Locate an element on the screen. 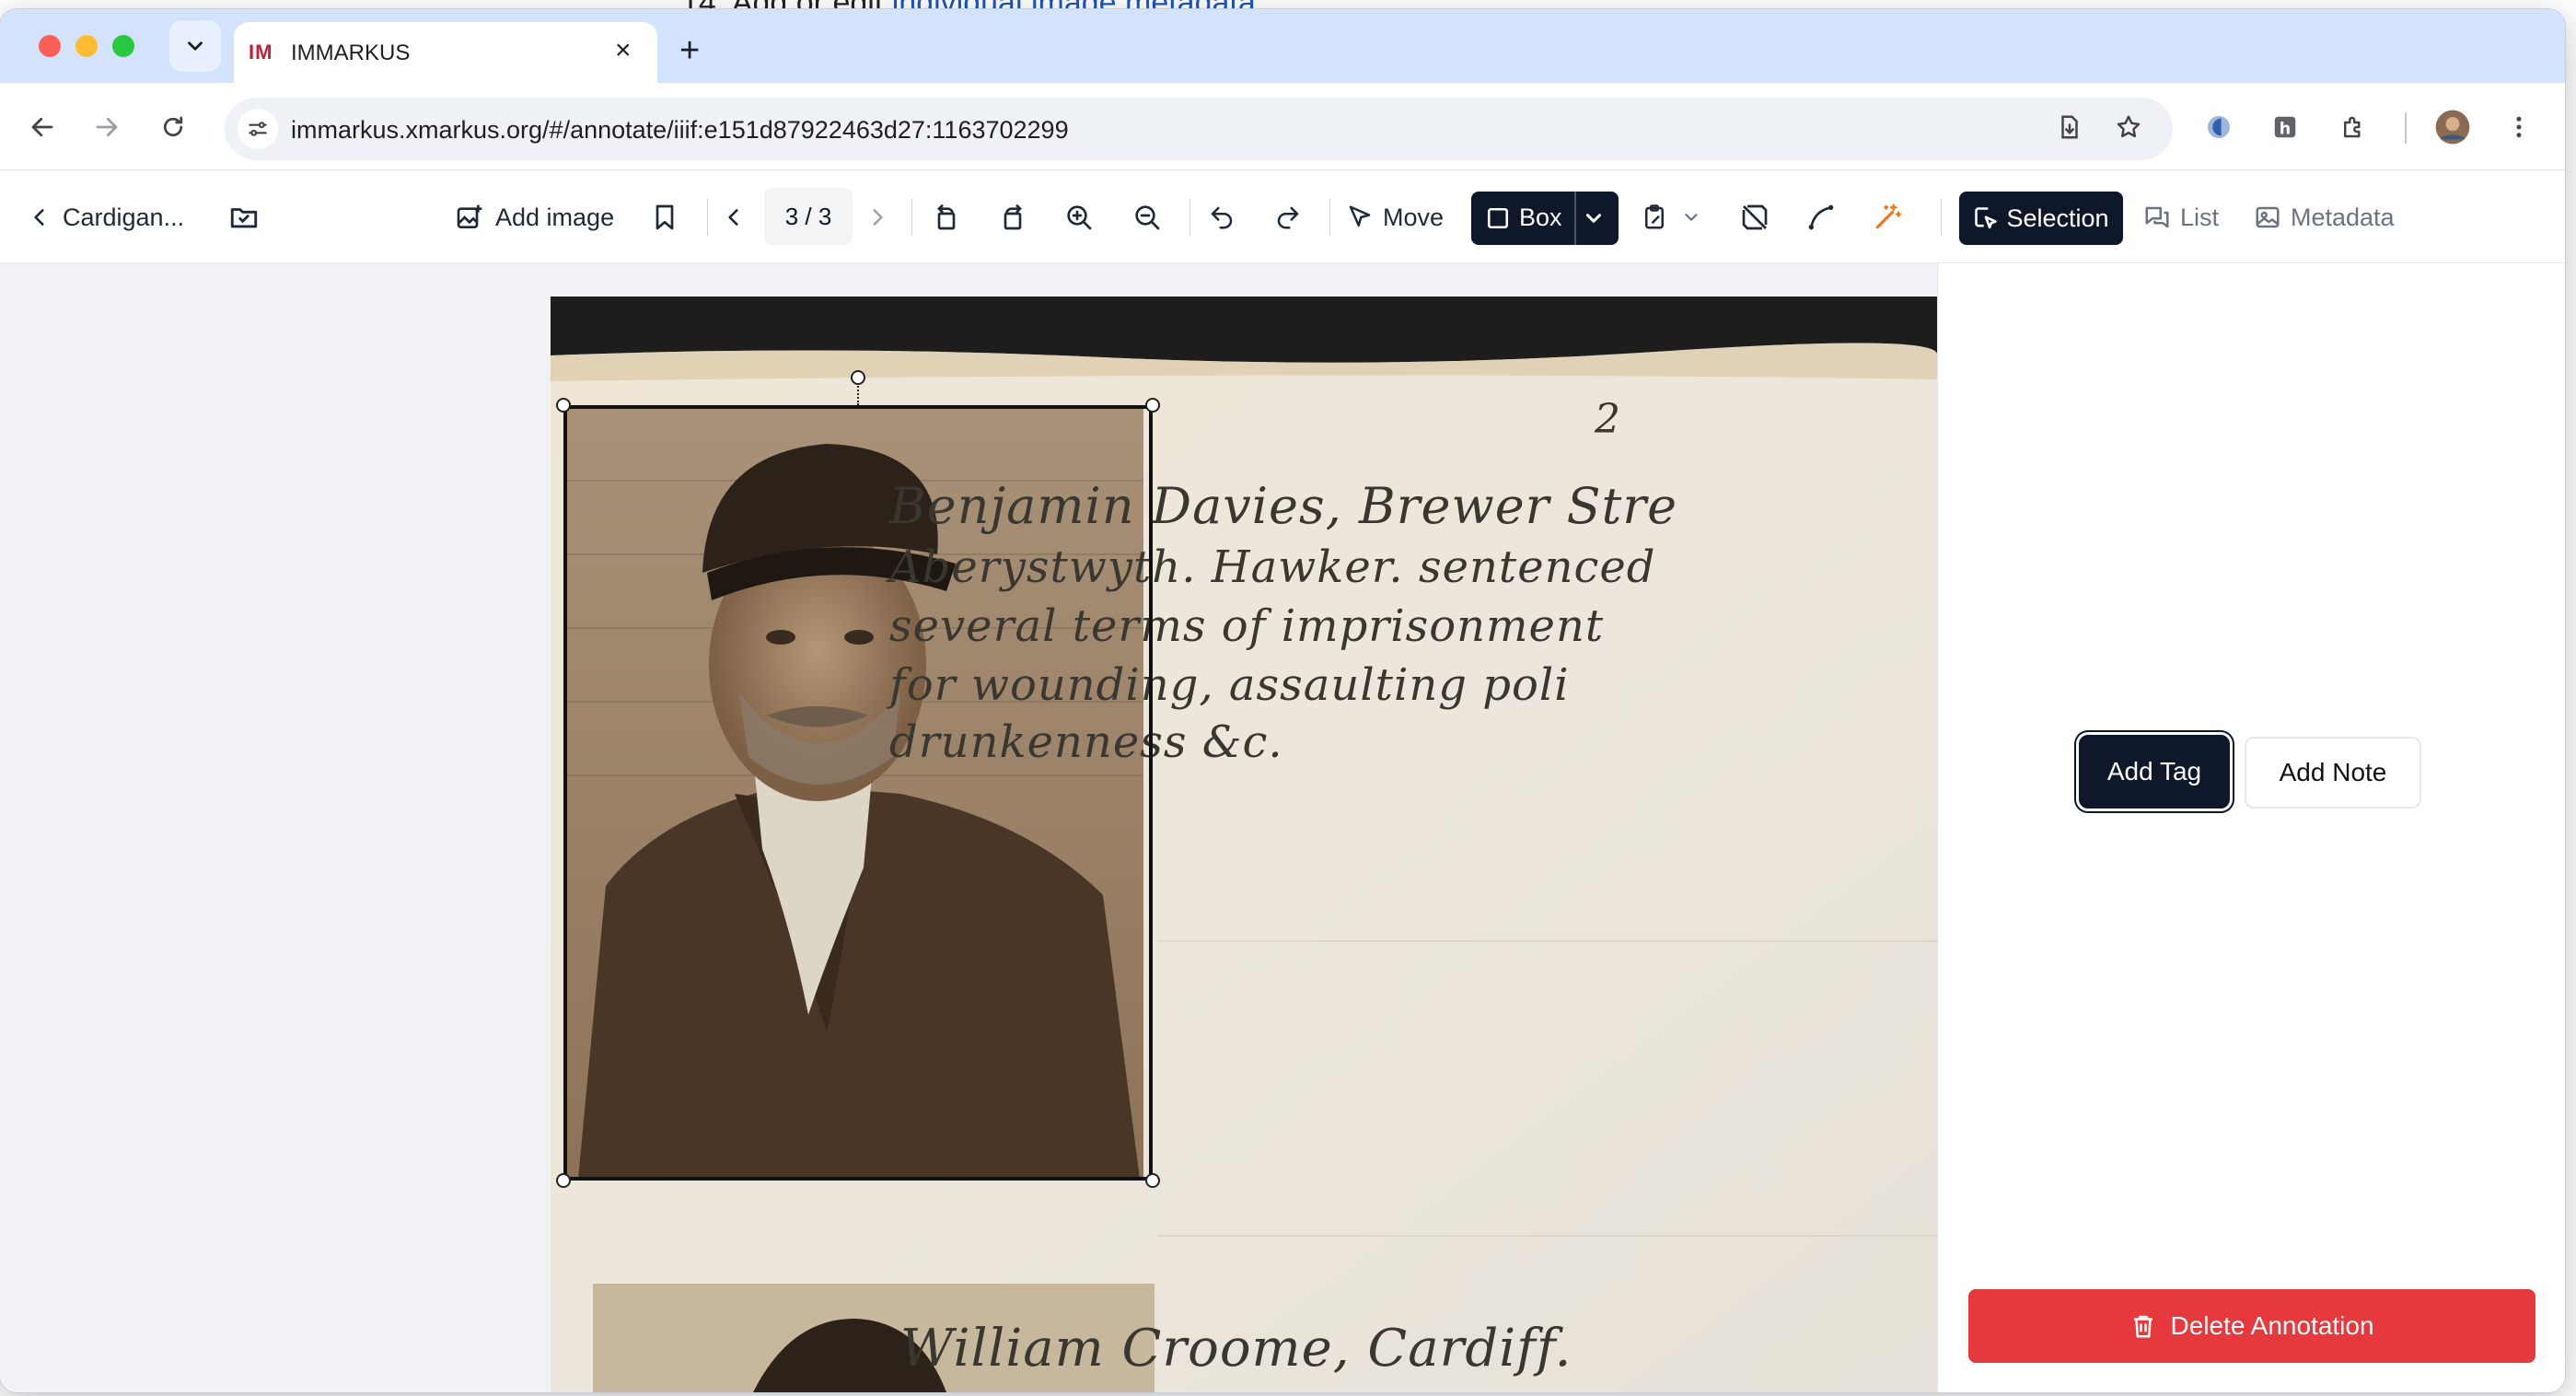  tab-title: IMMARKUS is located at coordinates (351, 53).